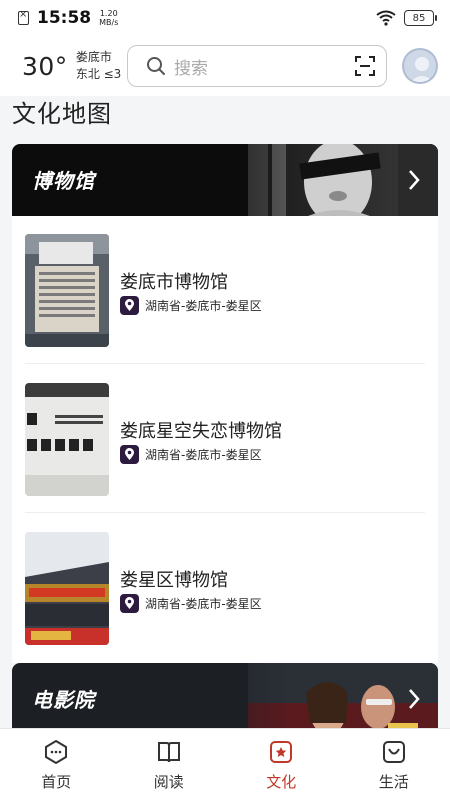 This screenshot has height=800, width=450. I want to click on home-icon, so click(56, 752).